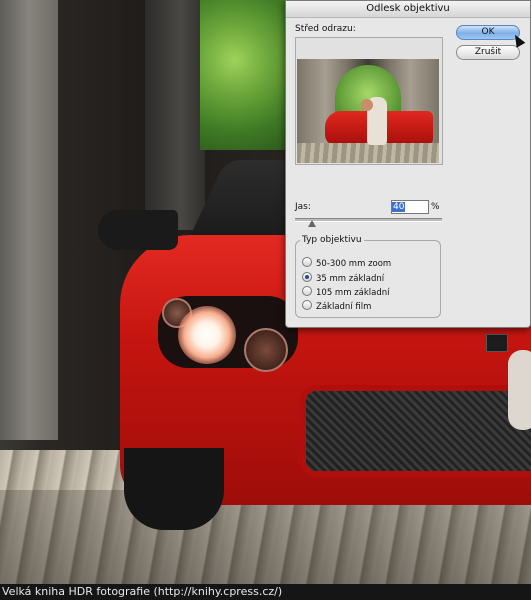 The width and height of the screenshot is (531, 600). I want to click on brightness-label: Jas:, so click(303, 207).